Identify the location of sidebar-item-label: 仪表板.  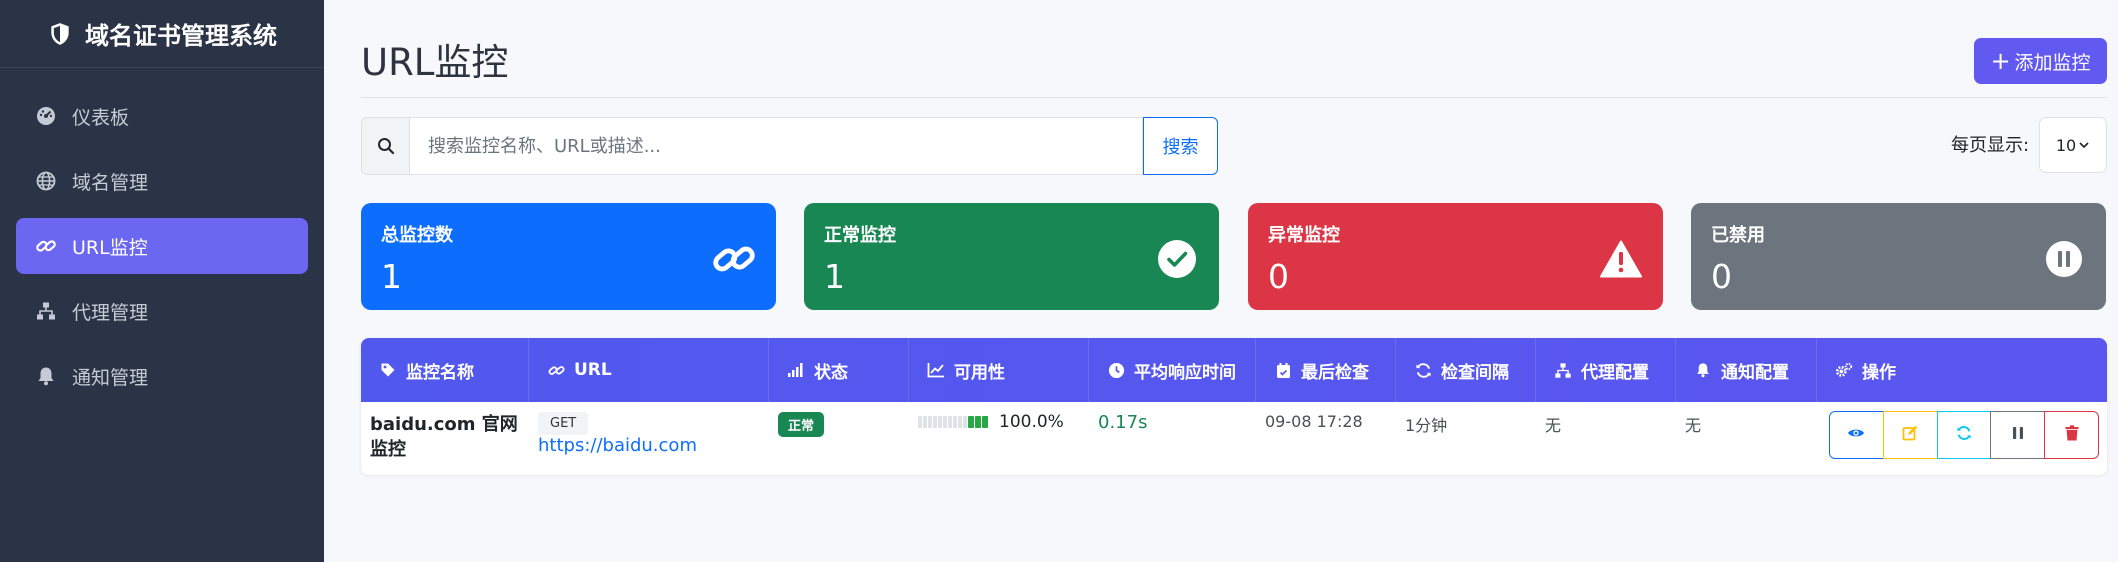
(101, 117).